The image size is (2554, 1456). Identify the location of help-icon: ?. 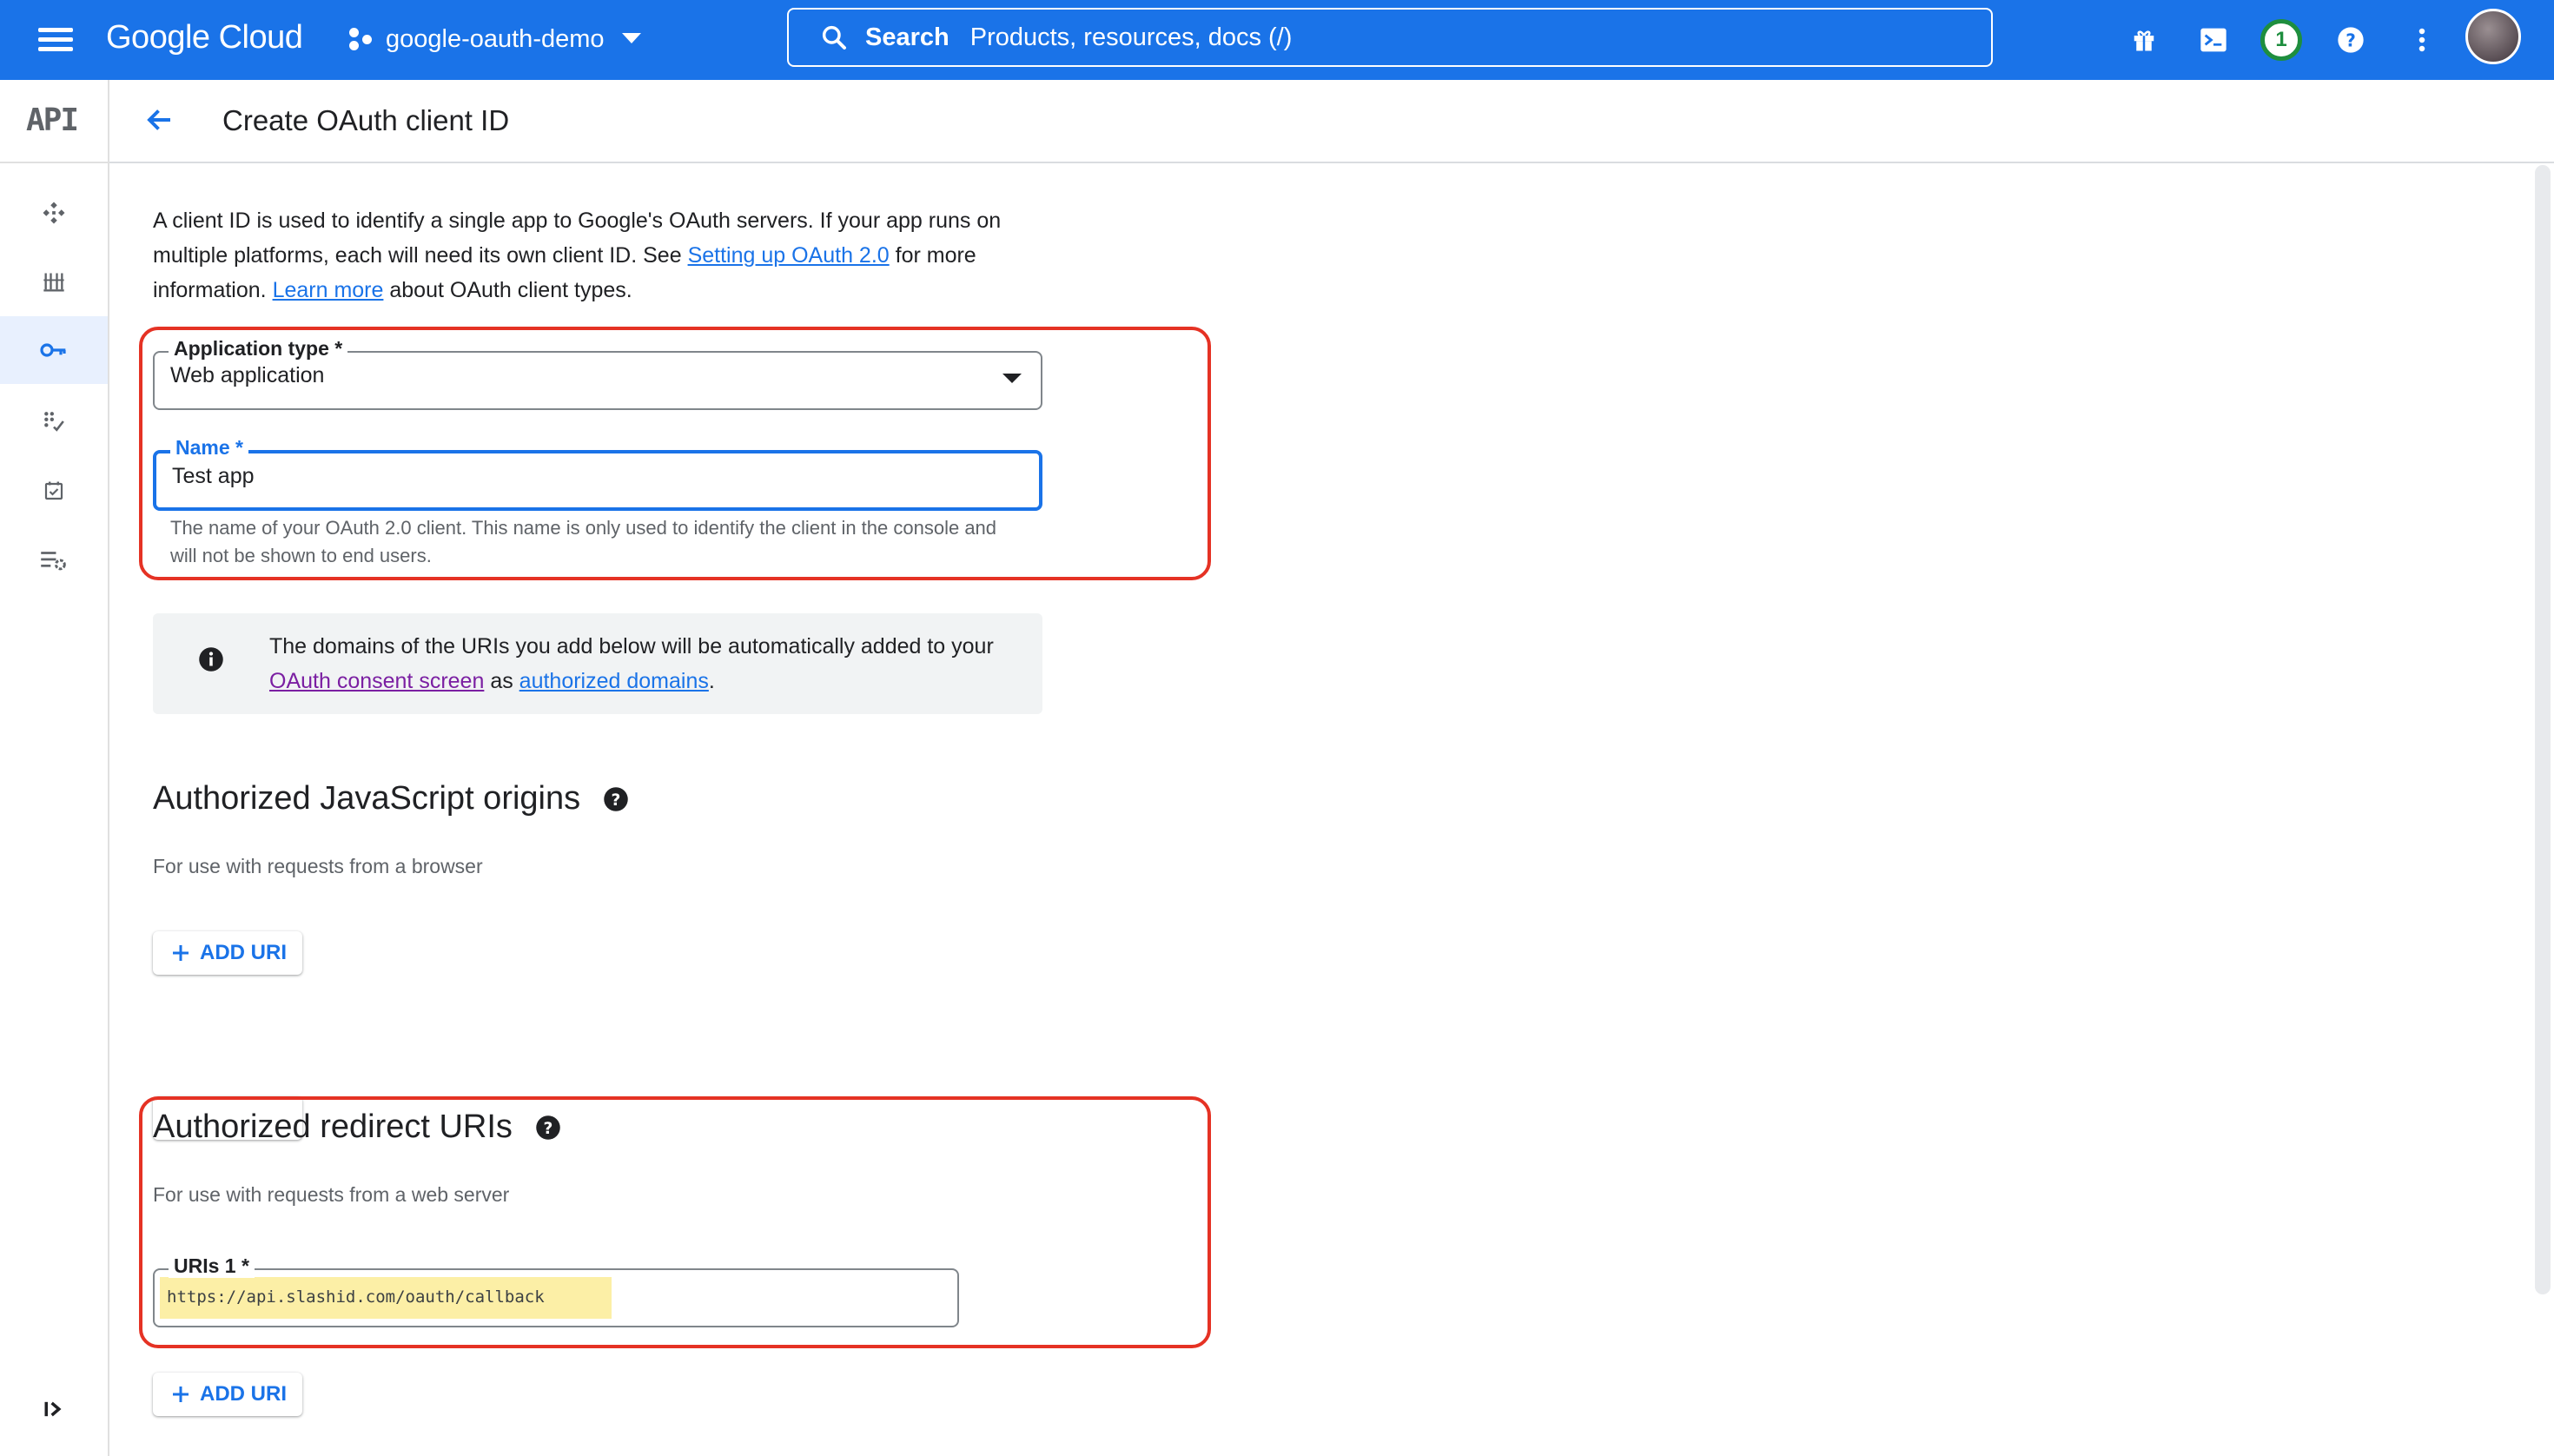
(2351, 40).